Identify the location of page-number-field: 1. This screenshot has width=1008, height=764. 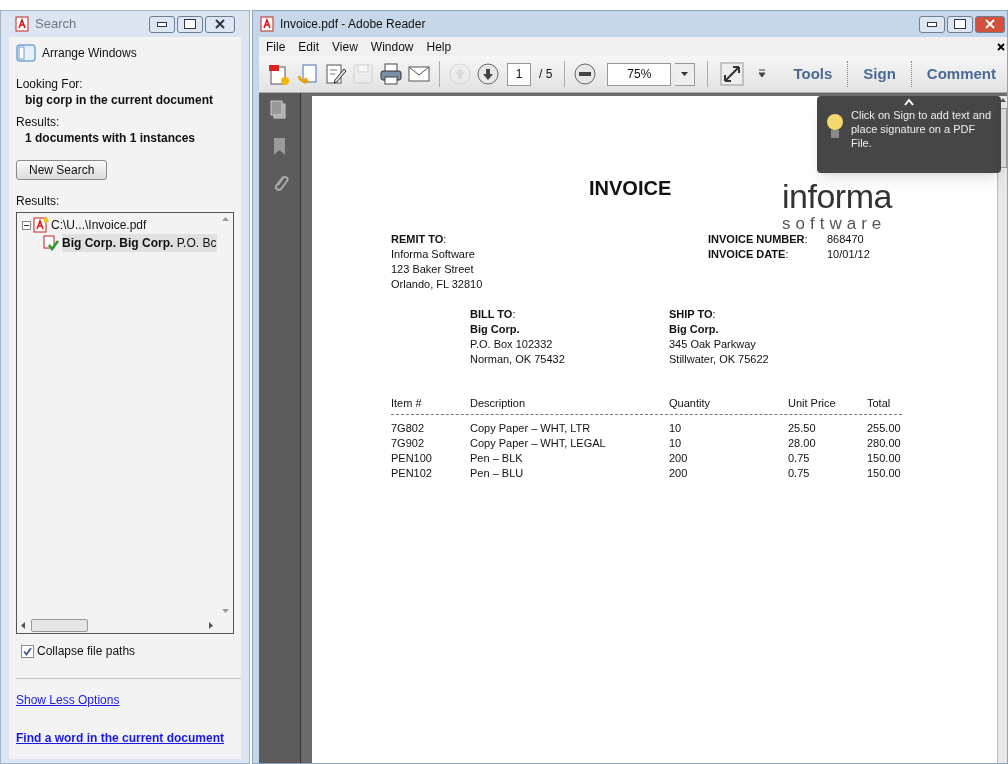
(519, 74).